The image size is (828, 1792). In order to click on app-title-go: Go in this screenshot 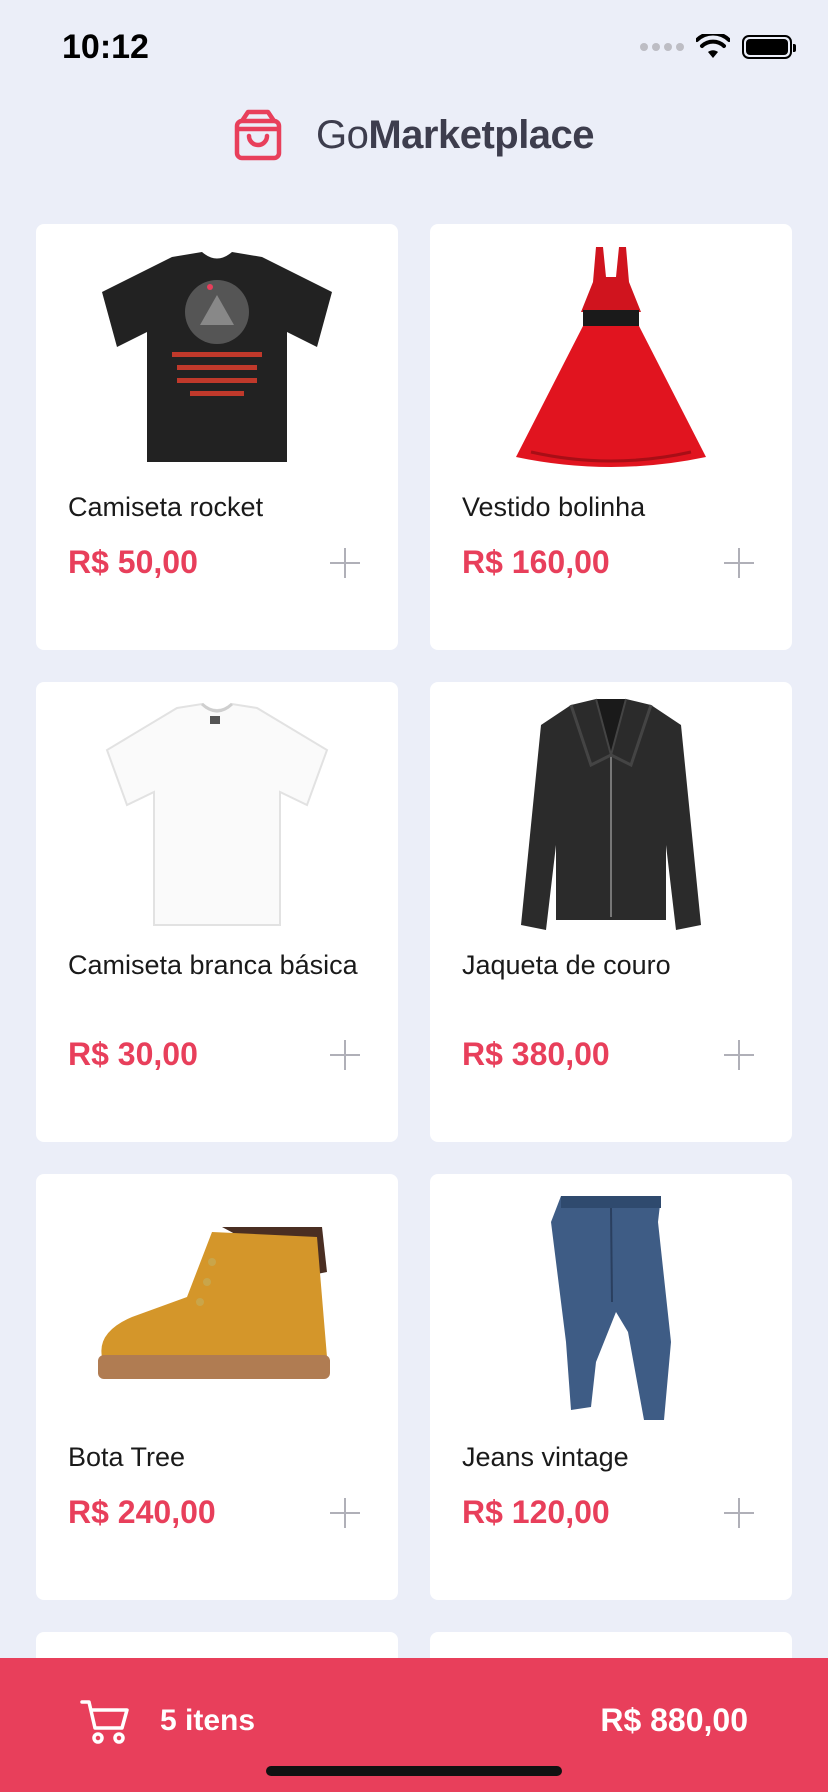, I will do `click(342, 134)`.